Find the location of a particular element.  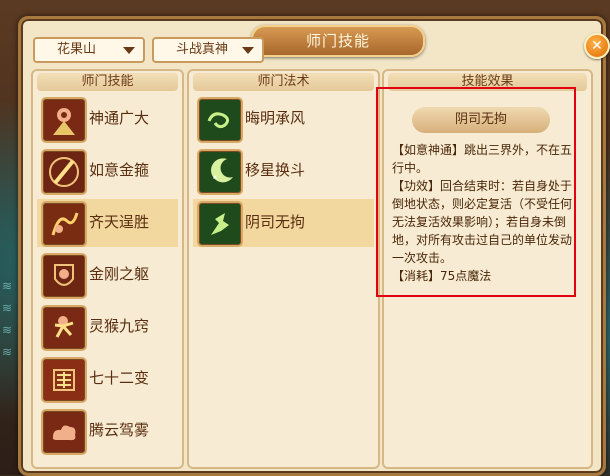

skill-item: 灵猴九窍 is located at coordinates (107, 327).